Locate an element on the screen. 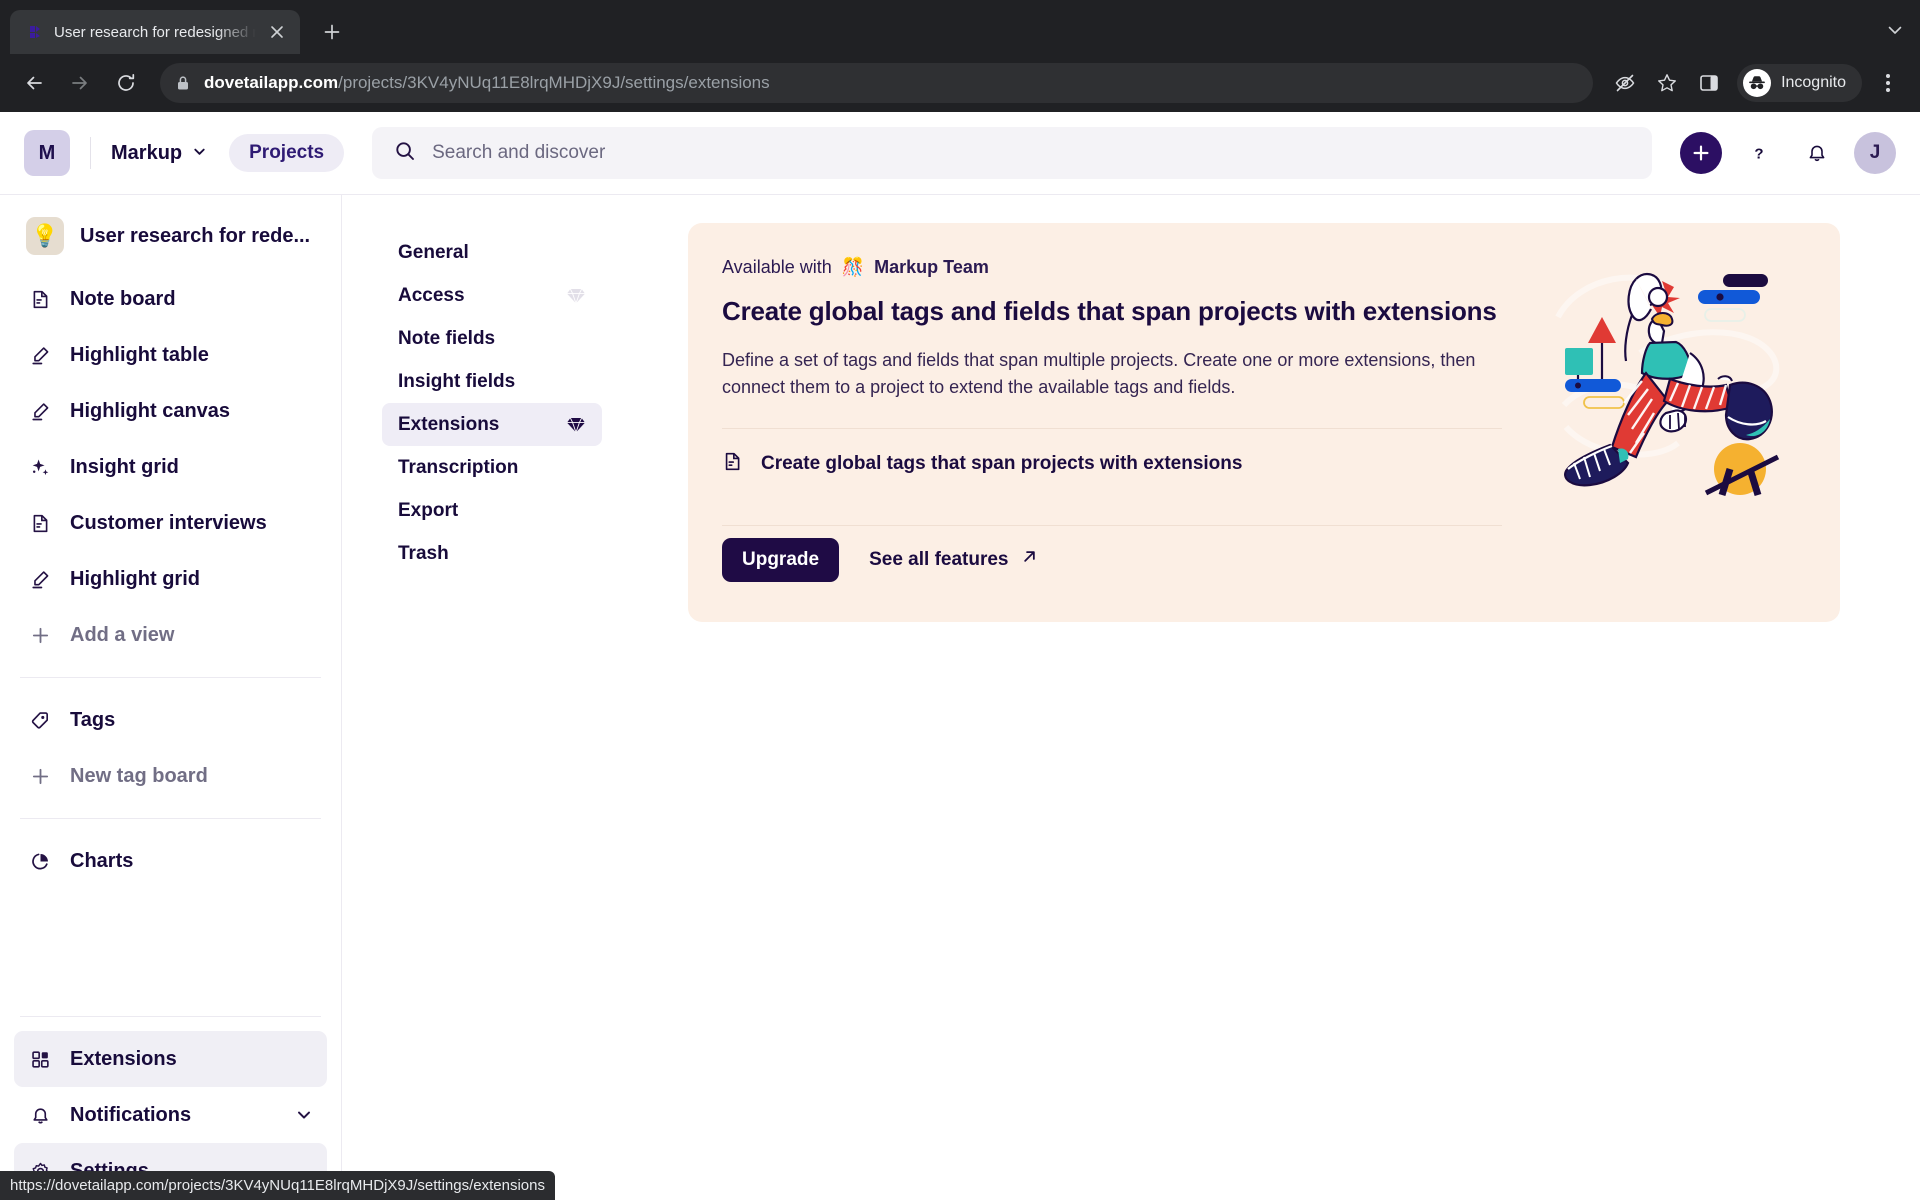 The height and width of the screenshot is (1200, 1920). sidebar-item-label: Highlight table is located at coordinates (139, 354).